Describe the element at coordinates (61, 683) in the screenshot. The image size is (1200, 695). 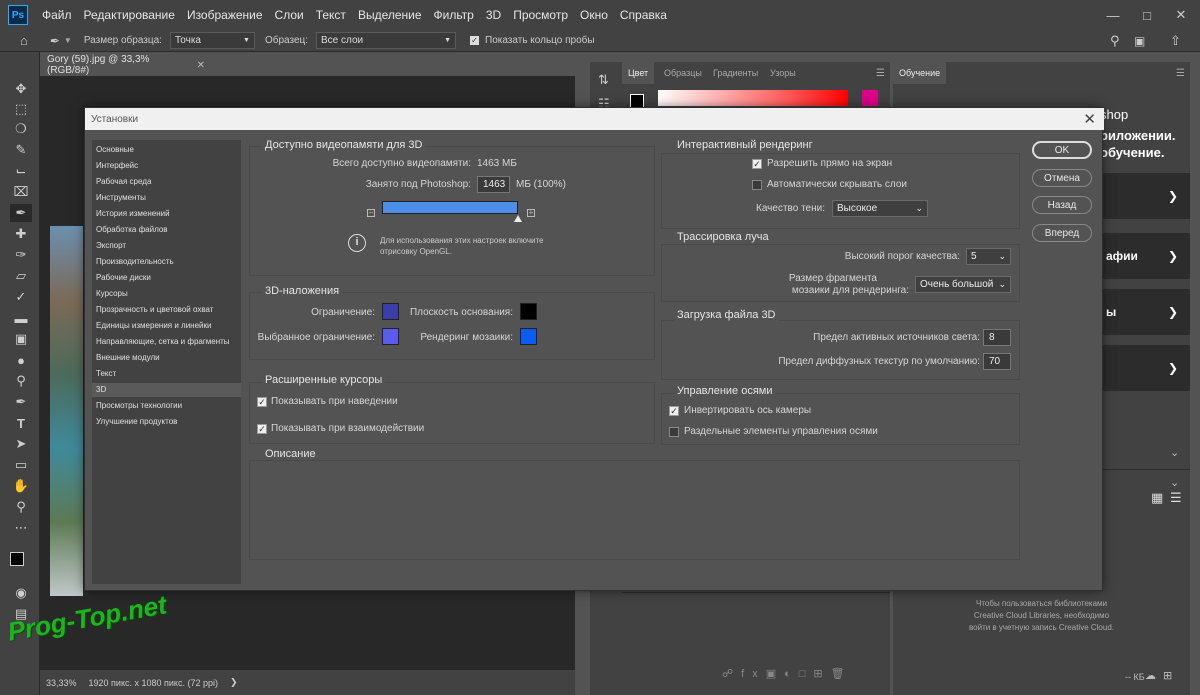
I see `zoom-level: 33,33%` at that location.